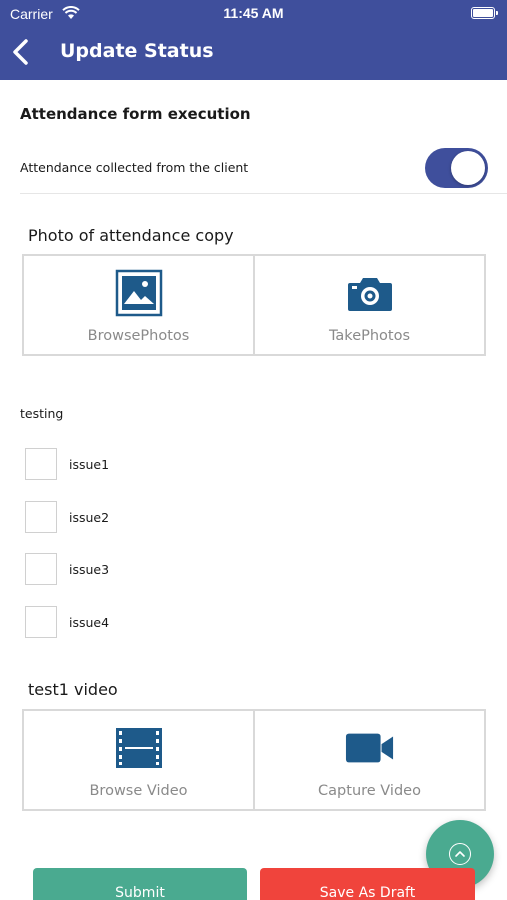  I want to click on chevron-left-icon, so click(20, 52).